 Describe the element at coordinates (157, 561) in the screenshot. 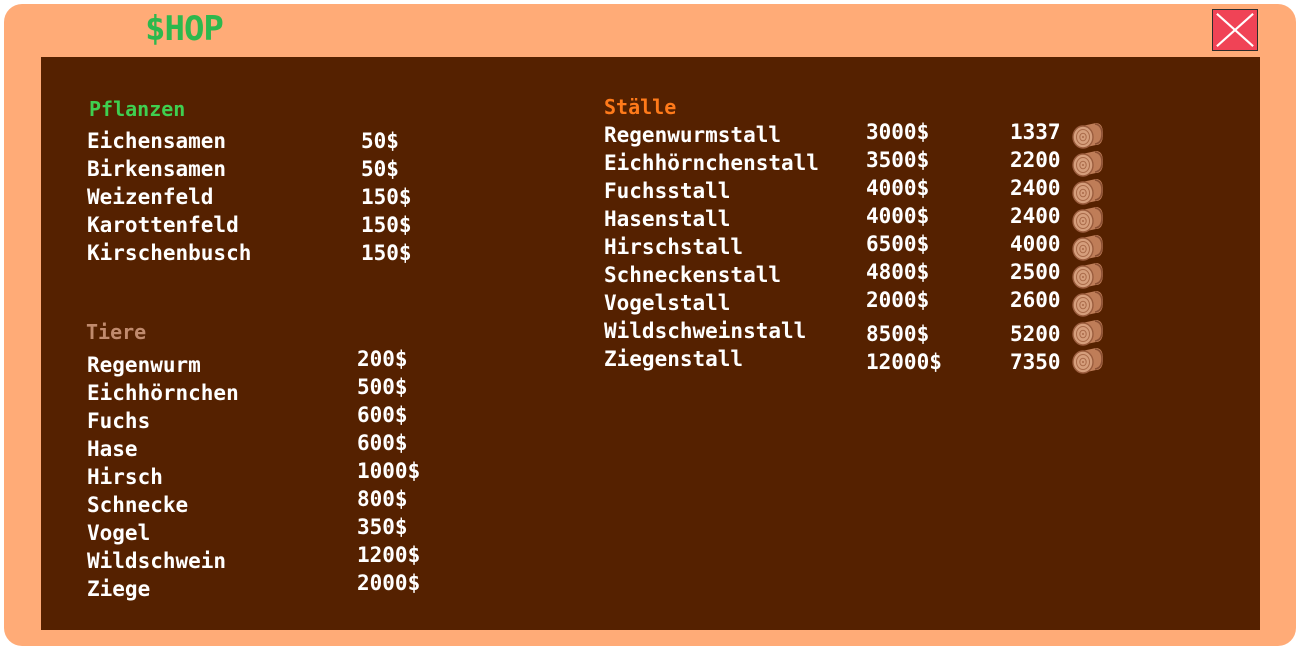

I see `item-name: Wildschwein` at that location.